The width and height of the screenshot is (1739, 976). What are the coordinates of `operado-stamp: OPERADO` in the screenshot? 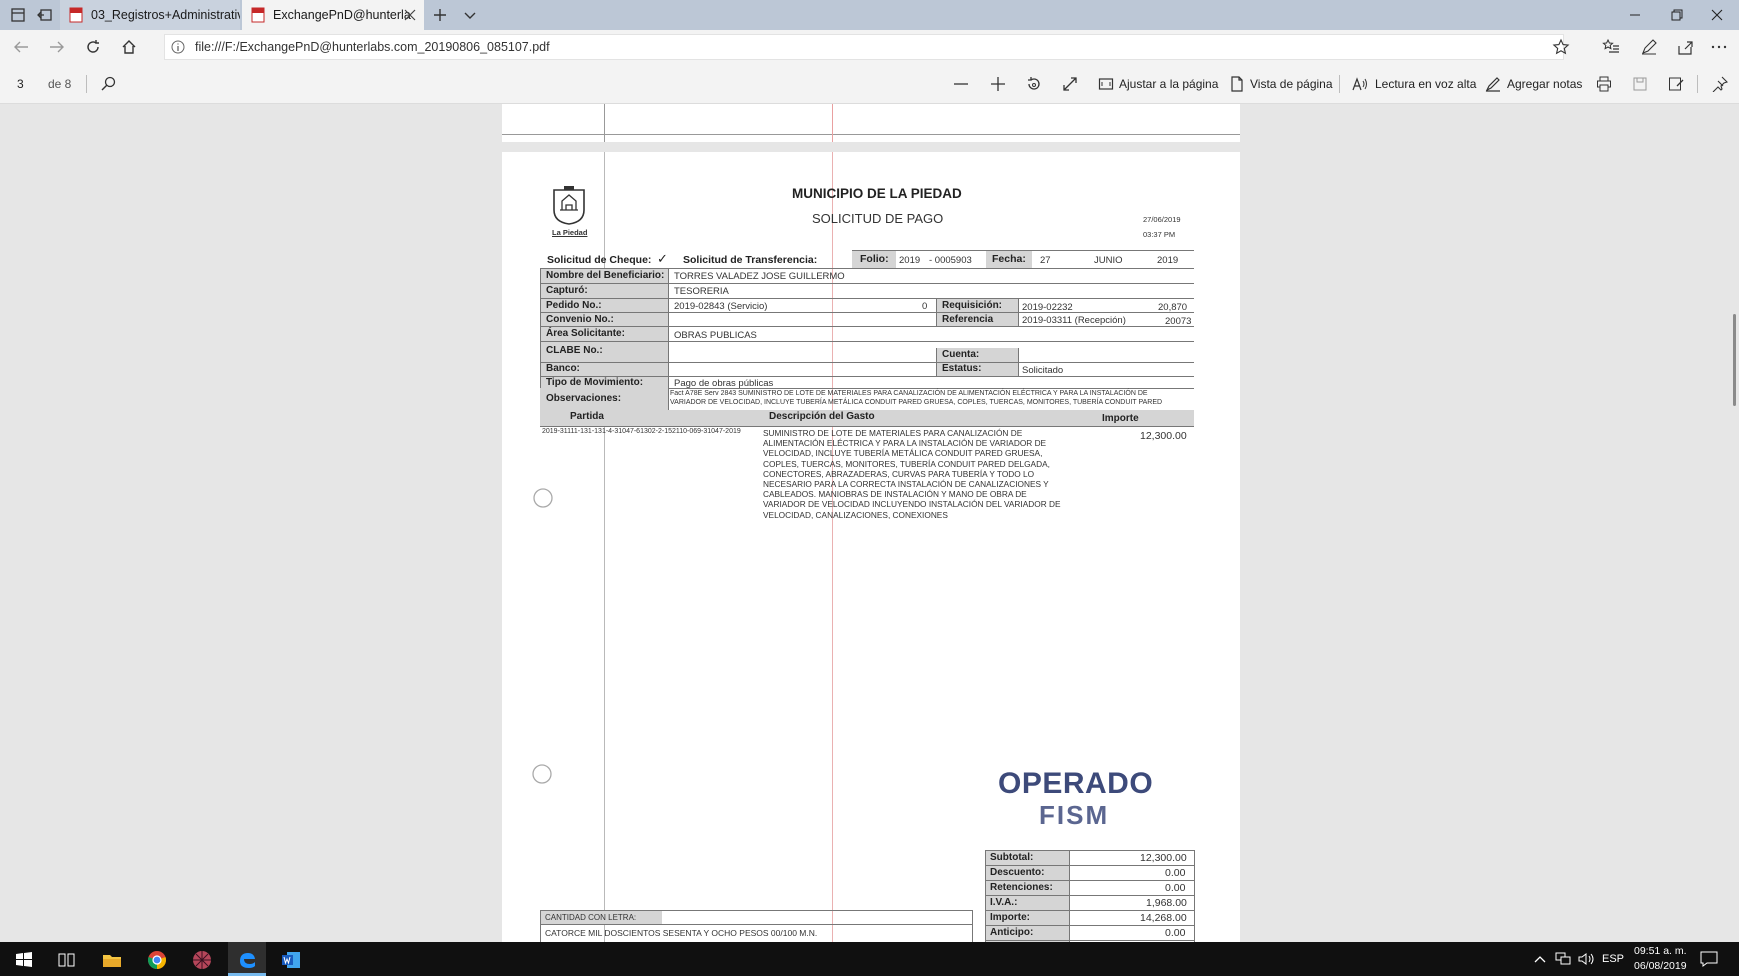 It's located at (1076, 783).